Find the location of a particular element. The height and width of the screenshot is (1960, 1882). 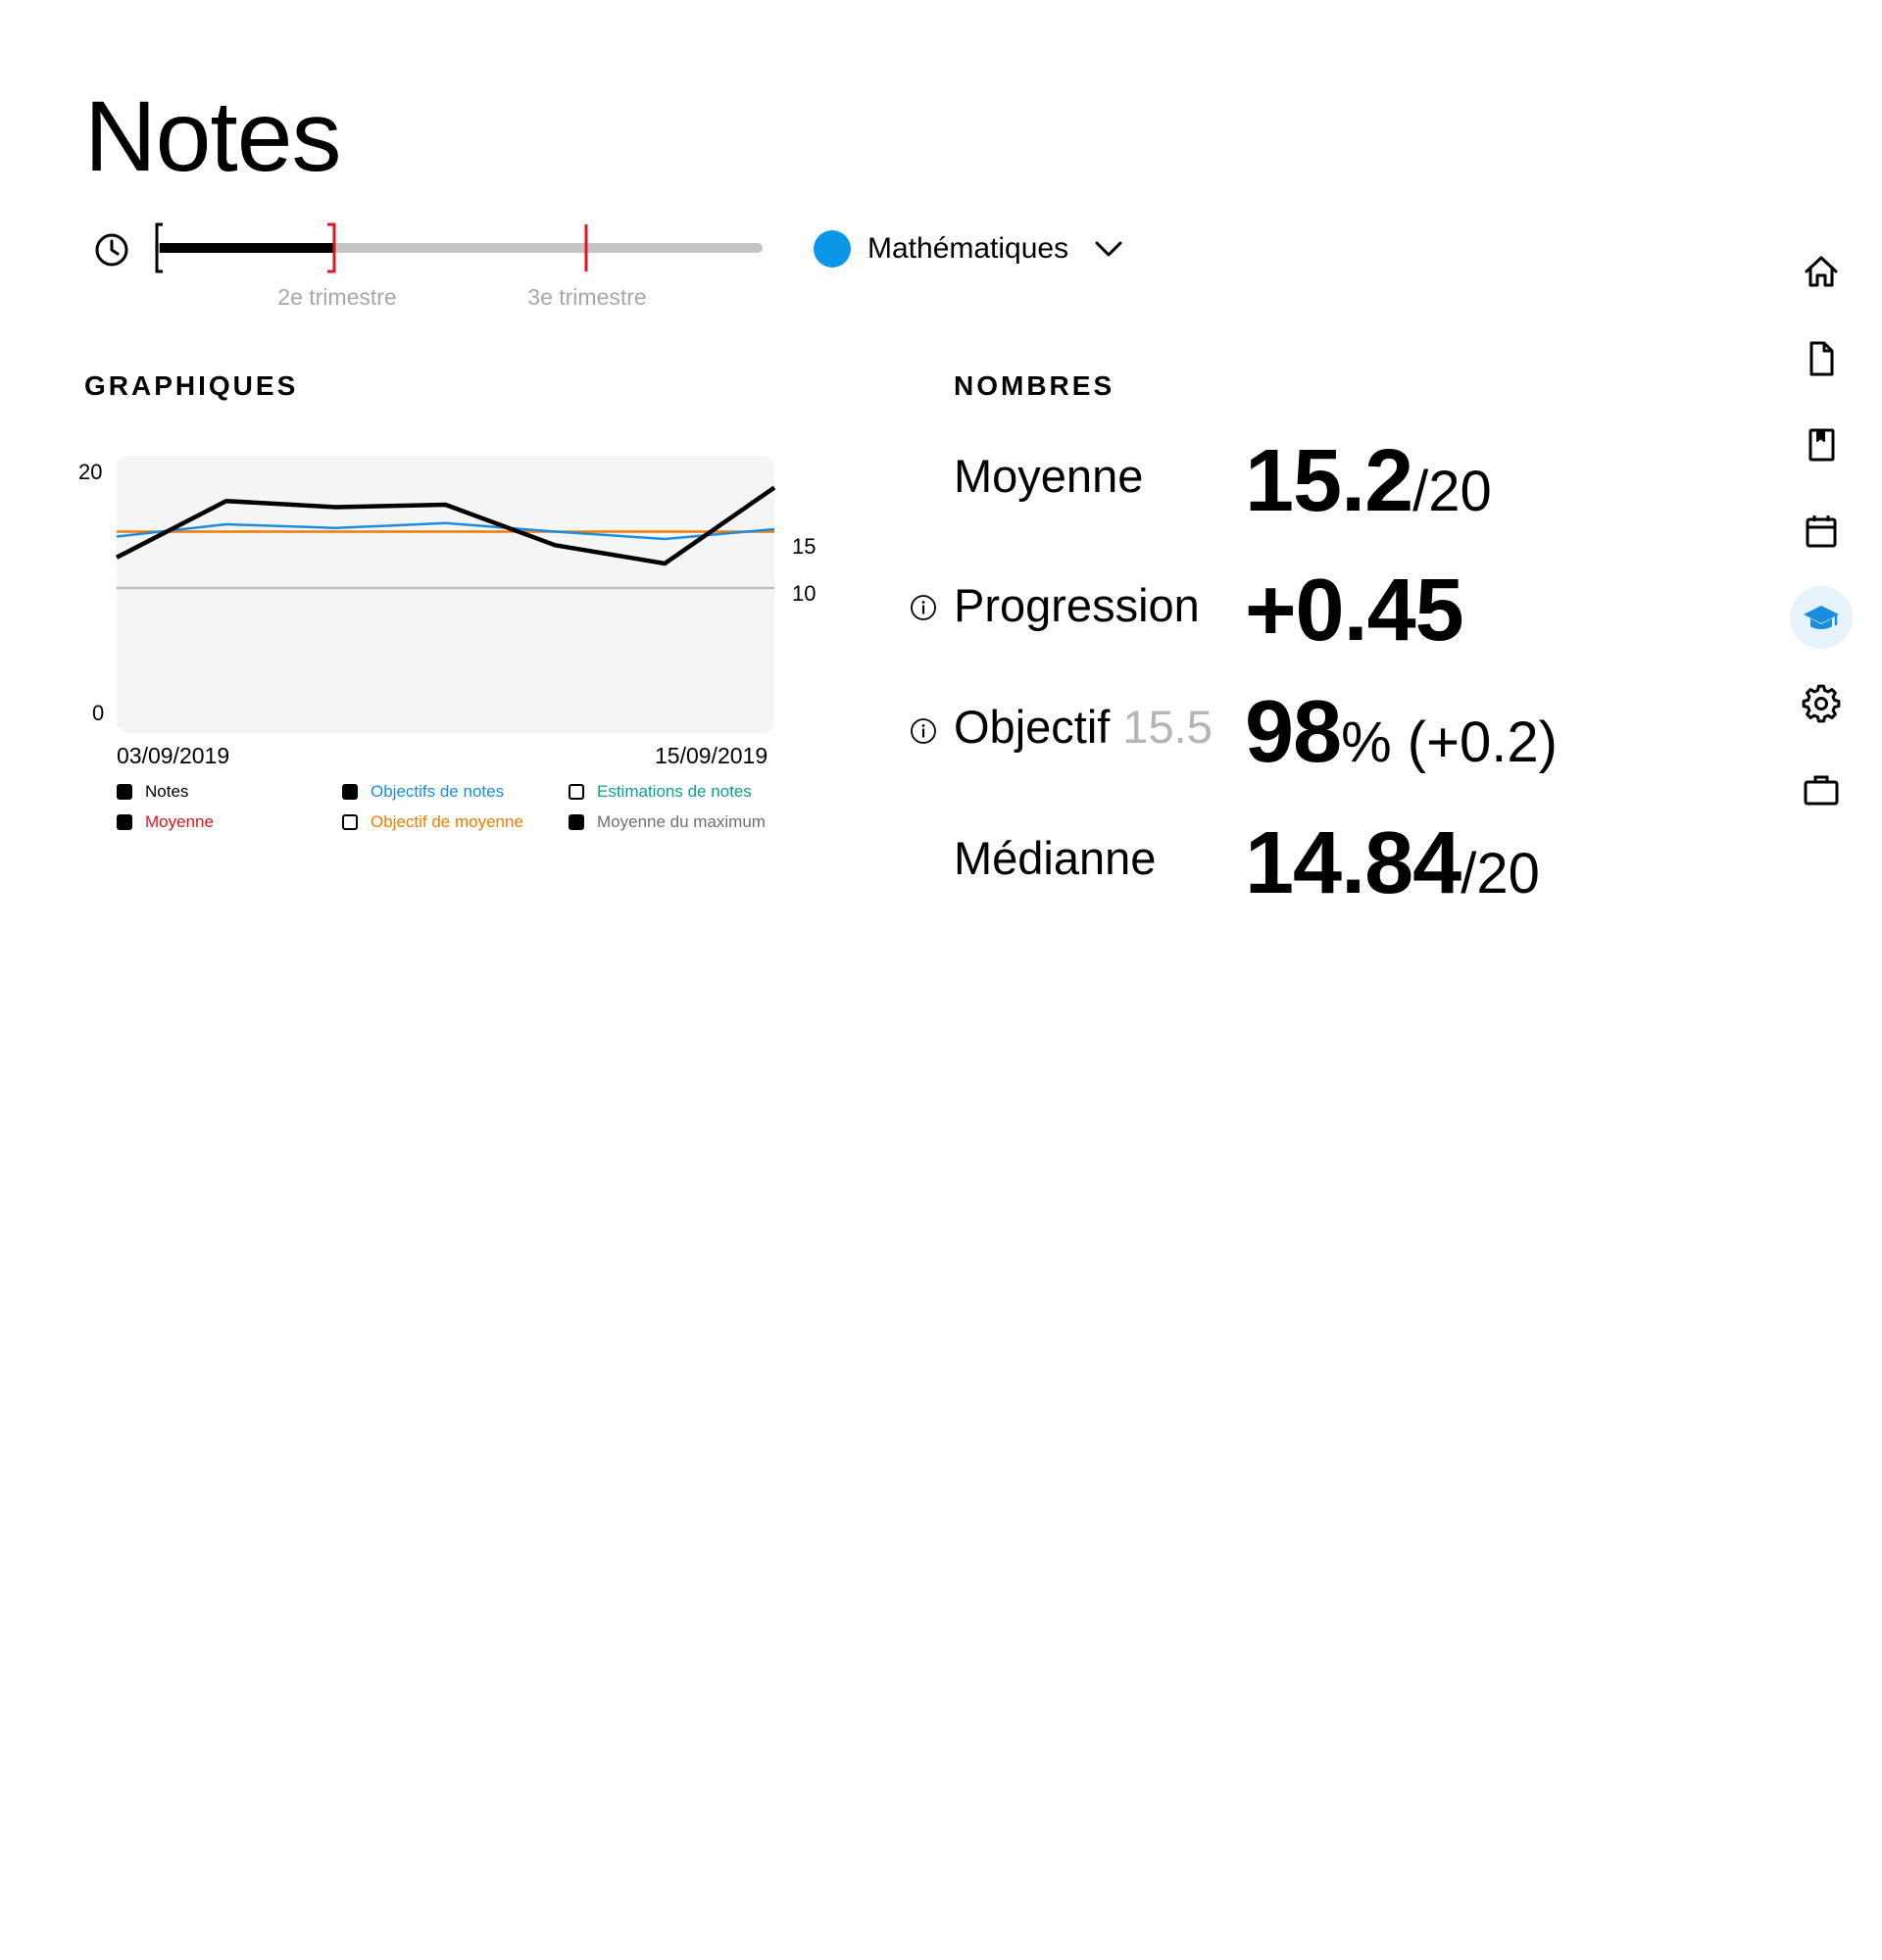

nav-book is located at coordinates (1821, 445).